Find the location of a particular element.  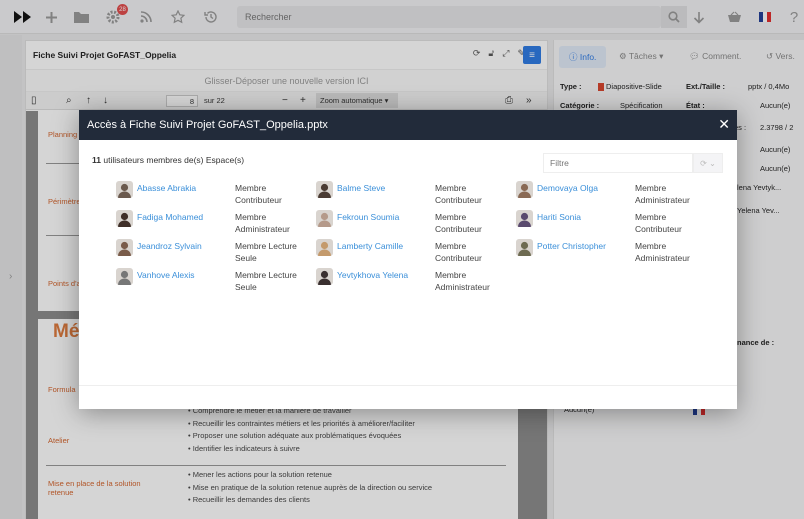

member-item: Fadiga Mohamed Membre Administrateur is located at coordinates (213, 223).